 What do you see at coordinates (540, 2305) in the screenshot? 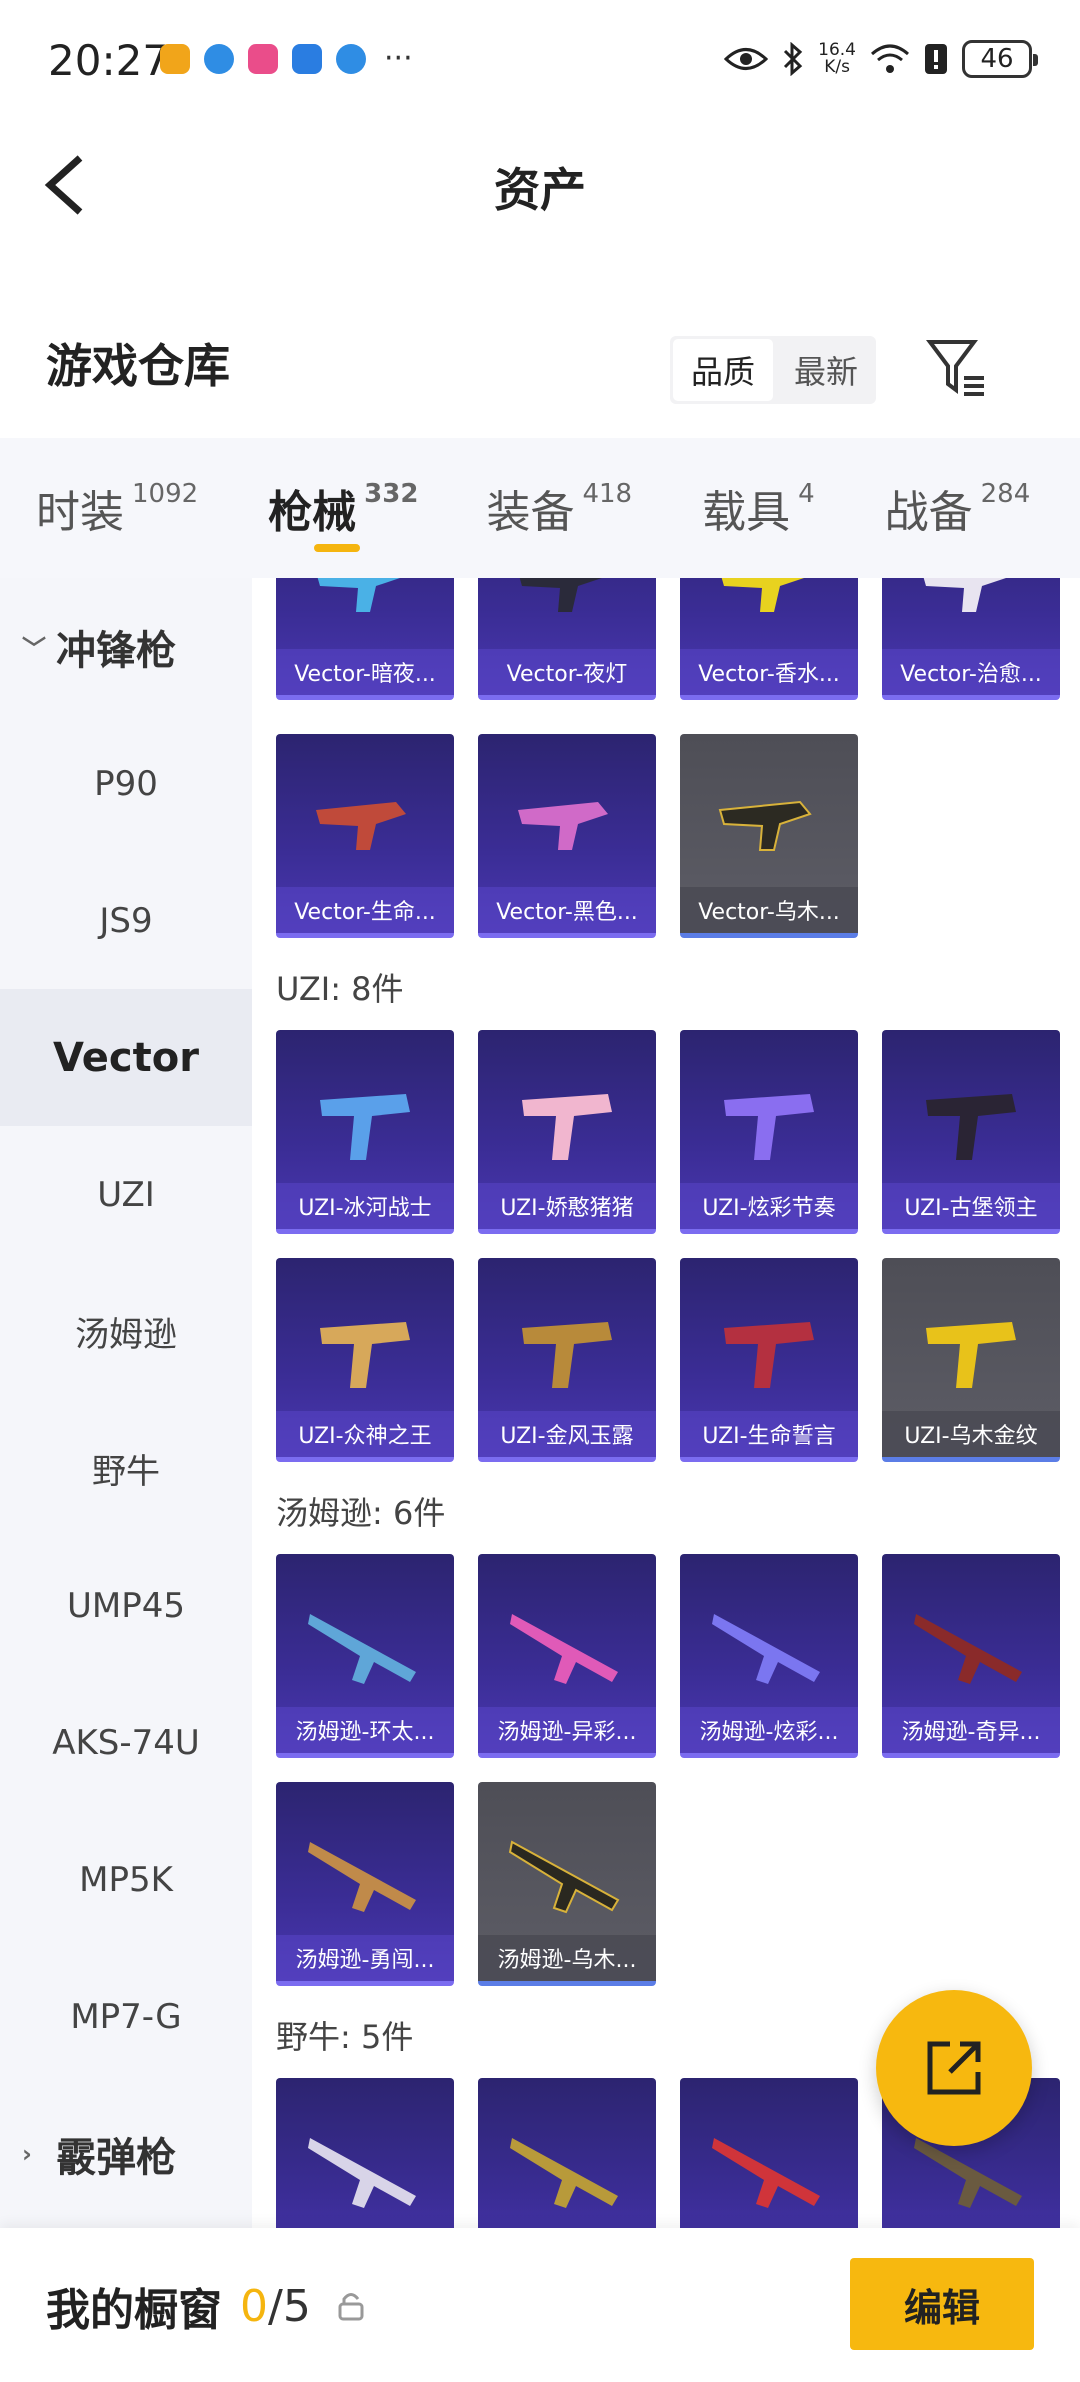
I see `showcase-bar: 我的橱窗 0 /5 编辑` at bounding box center [540, 2305].